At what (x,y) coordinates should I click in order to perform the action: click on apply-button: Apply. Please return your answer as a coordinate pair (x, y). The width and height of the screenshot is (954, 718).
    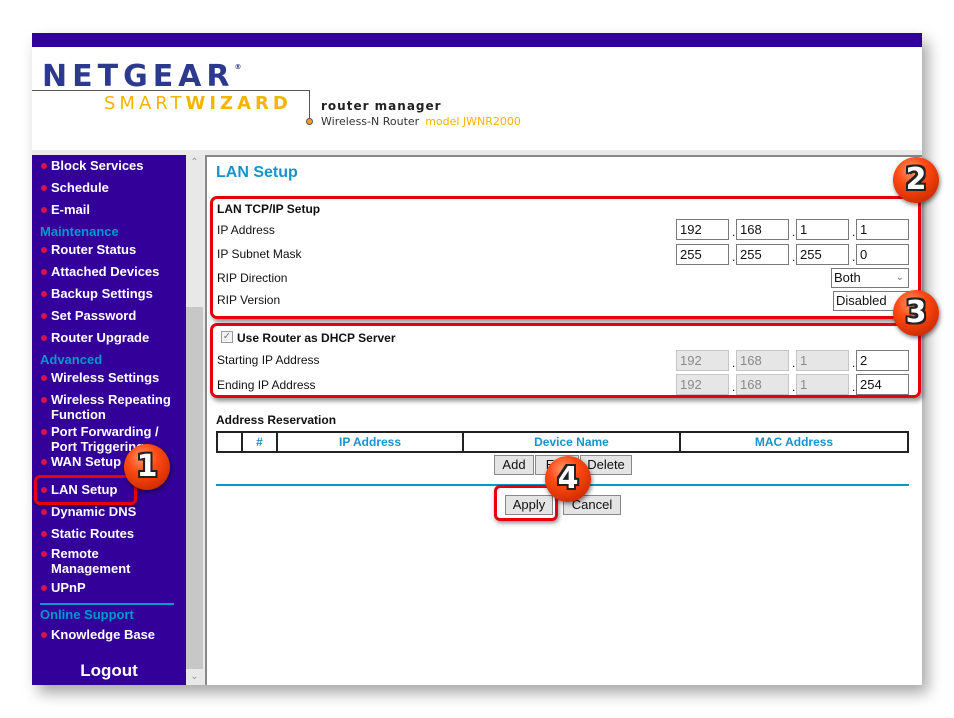
    Looking at the image, I should click on (529, 505).